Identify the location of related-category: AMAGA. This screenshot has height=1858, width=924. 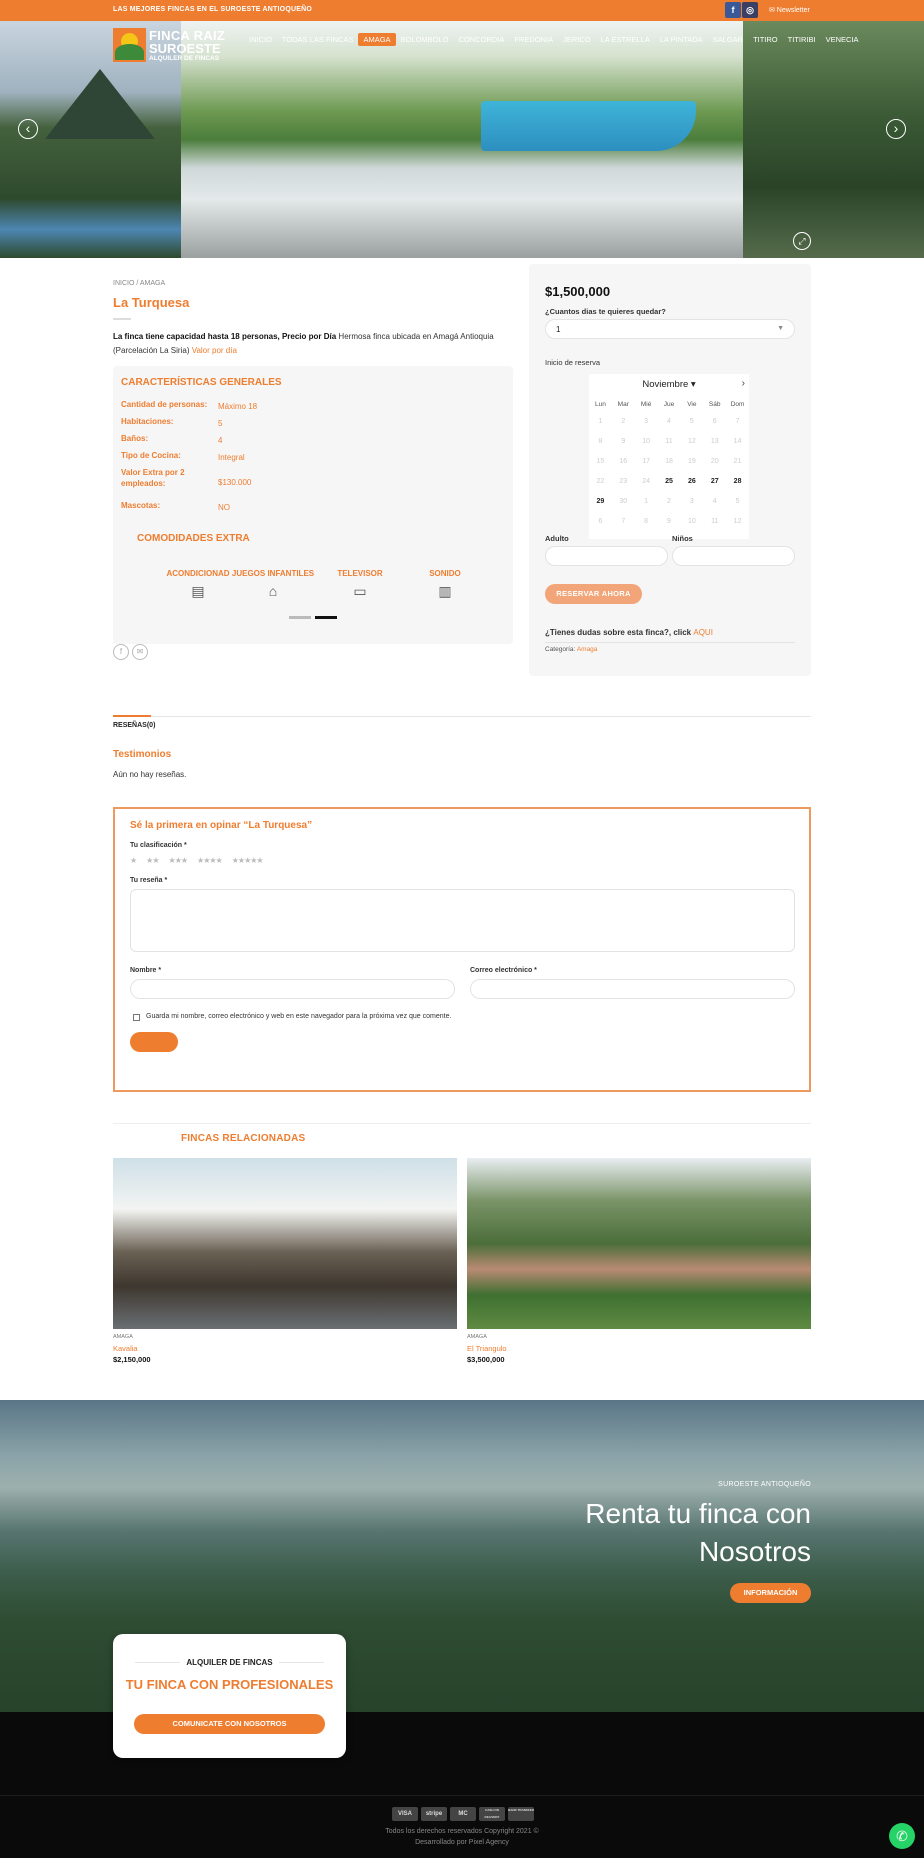
(477, 1337).